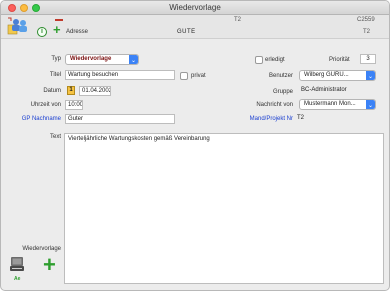  Describe the element at coordinates (184, 76) in the screenshot. I see `privat-checkbox` at that location.